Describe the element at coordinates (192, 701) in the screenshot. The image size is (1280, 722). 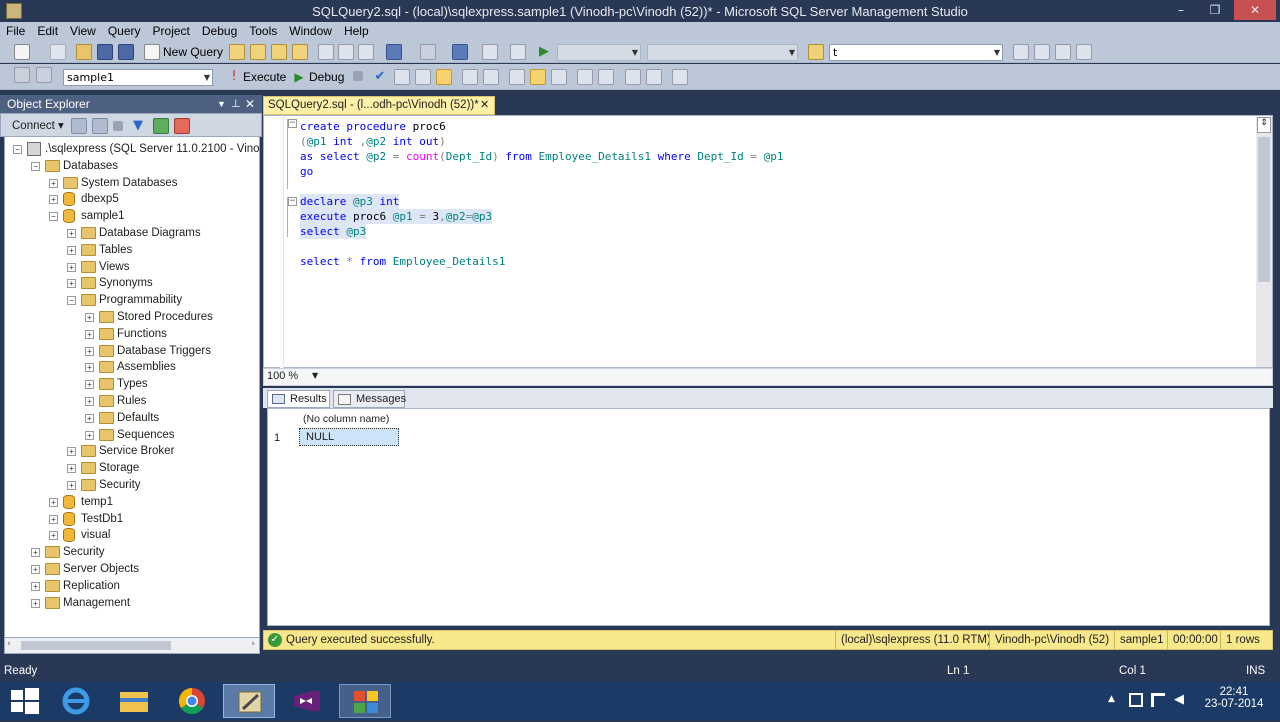
I see `chrome-icon` at that location.